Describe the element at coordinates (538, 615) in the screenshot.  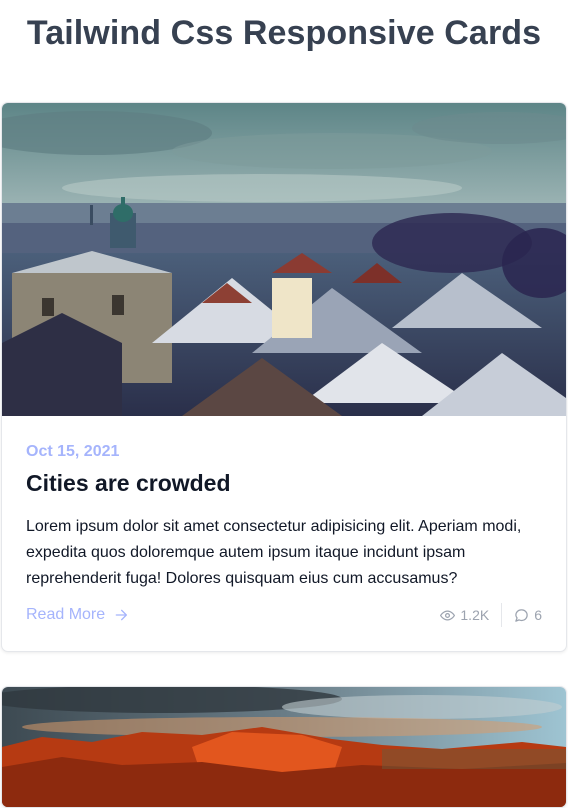
I see `comments-count: 6` at that location.